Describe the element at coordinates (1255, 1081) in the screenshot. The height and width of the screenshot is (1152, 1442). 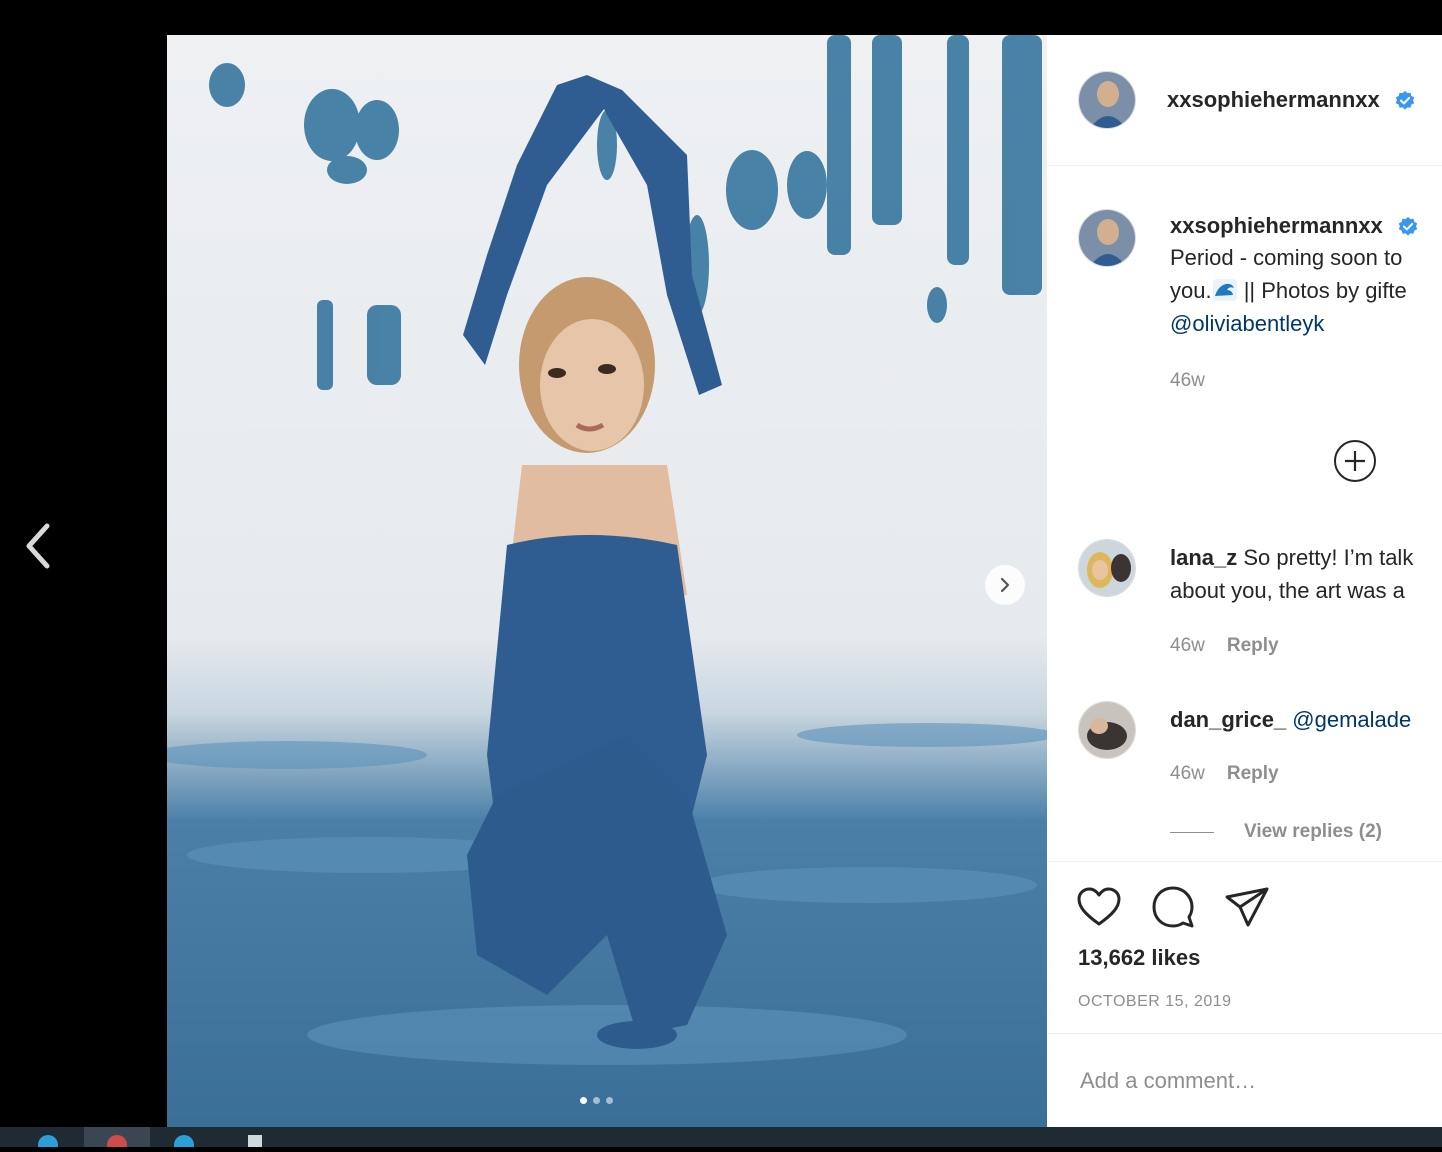
I see `add-comment-input` at that location.